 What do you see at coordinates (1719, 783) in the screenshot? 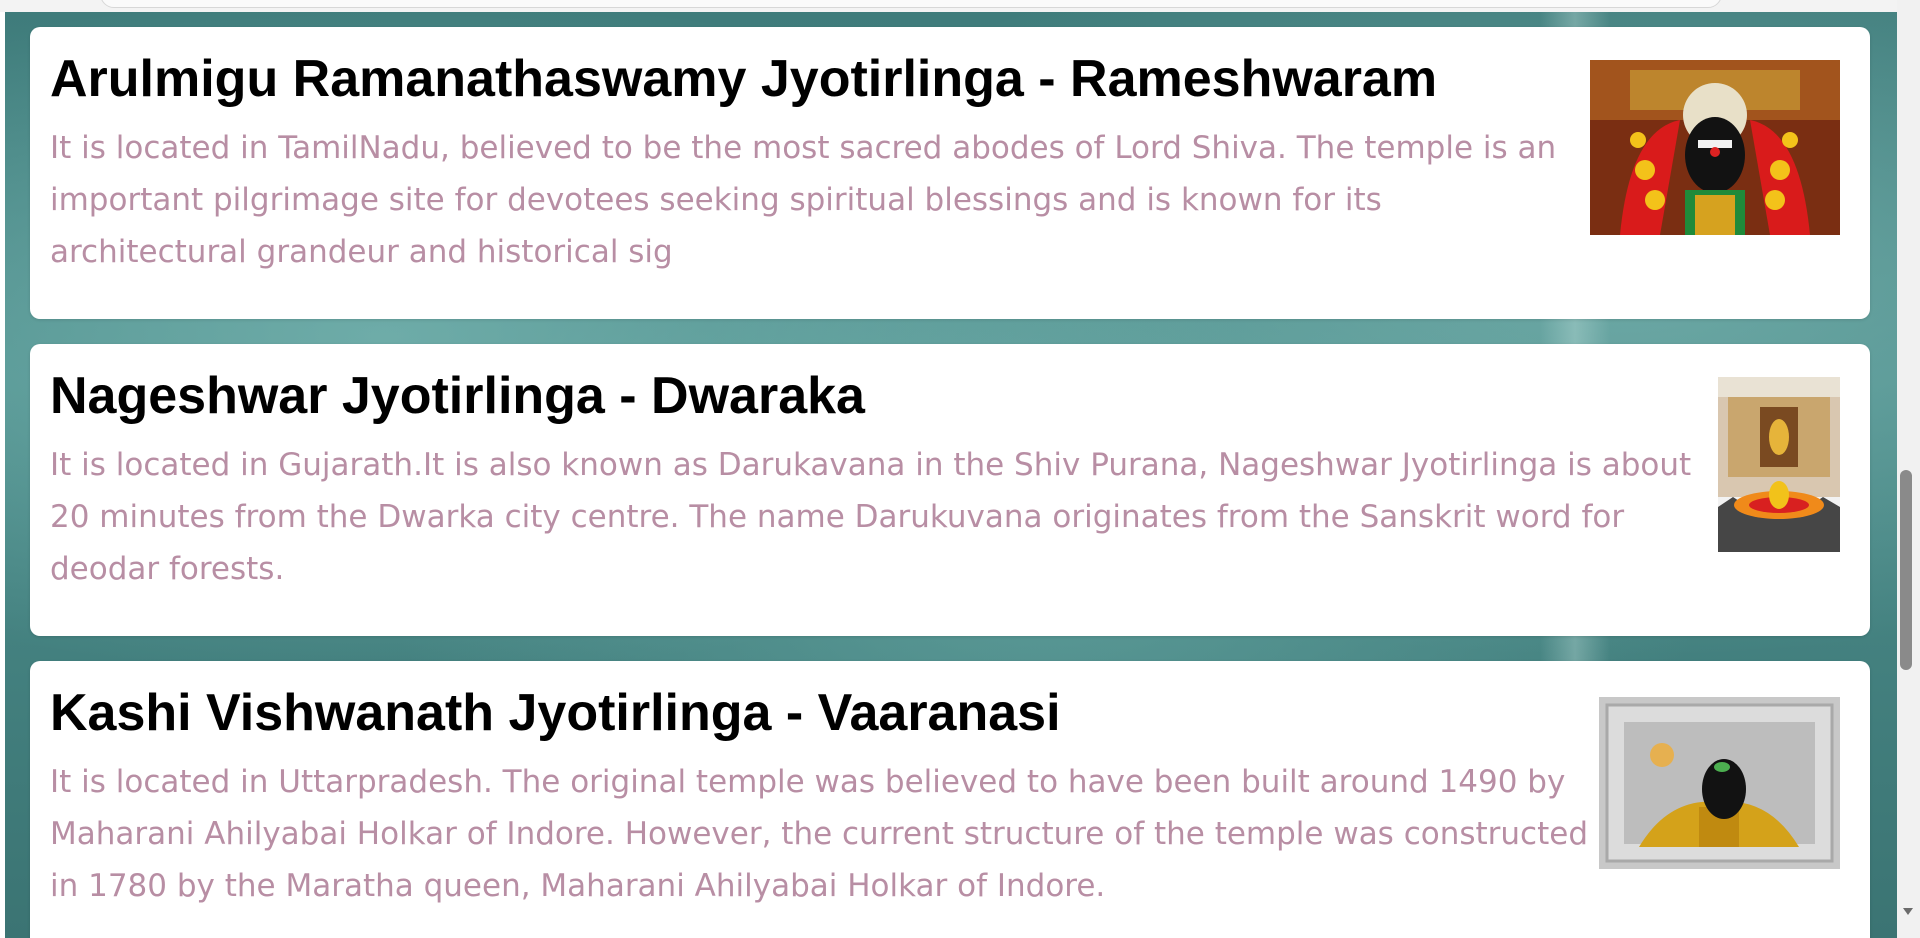
I see `temple-image-vaaranasi` at bounding box center [1719, 783].